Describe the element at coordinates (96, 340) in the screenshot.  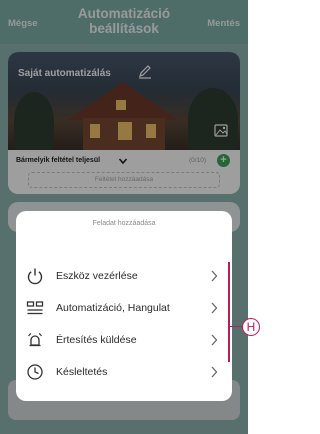
I see `task-option-label: Értesítés küldése` at that location.